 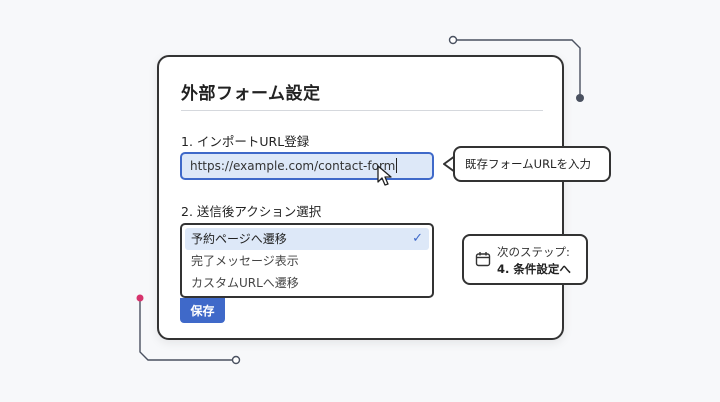 I want to click on check-icon: ✓, so click(x=417, y=238).